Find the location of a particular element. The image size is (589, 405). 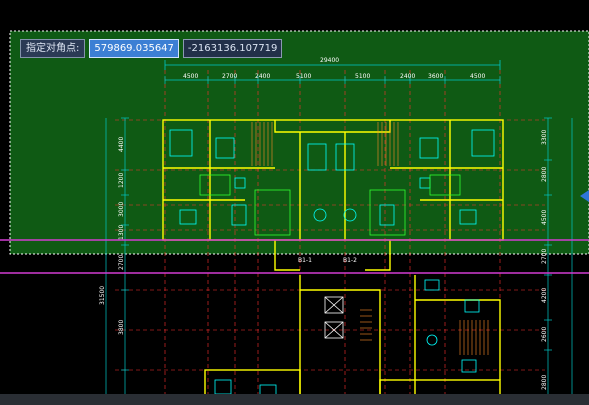

dim-top-2: 2700 is located at coordinates (229, 76).